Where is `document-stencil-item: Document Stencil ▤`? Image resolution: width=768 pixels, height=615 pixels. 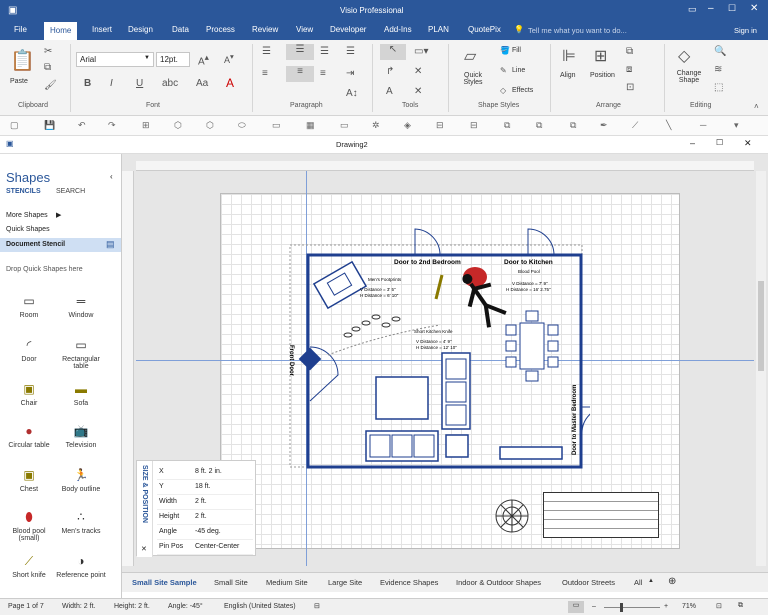 document-stencil-item: Document Stencil ▤ is located at coordinates (60, 245).